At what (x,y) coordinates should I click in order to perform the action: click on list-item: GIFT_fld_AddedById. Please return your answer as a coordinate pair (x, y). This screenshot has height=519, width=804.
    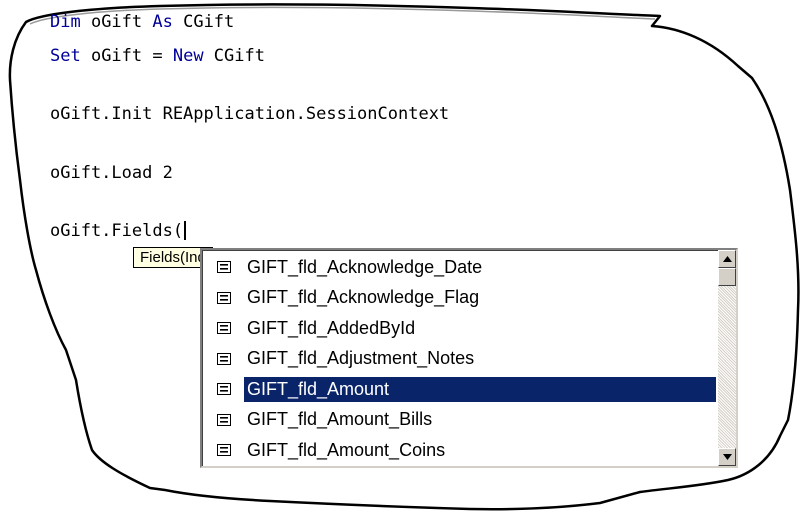
    Looking at the image, I should click on (460, 328).